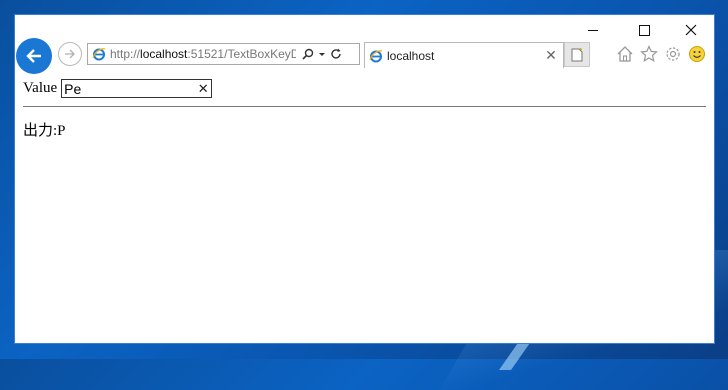  What do you see at coordinates (125, 54) in the screenshot?
I see `url-scheme: http://` at bounding box center [125, 54].